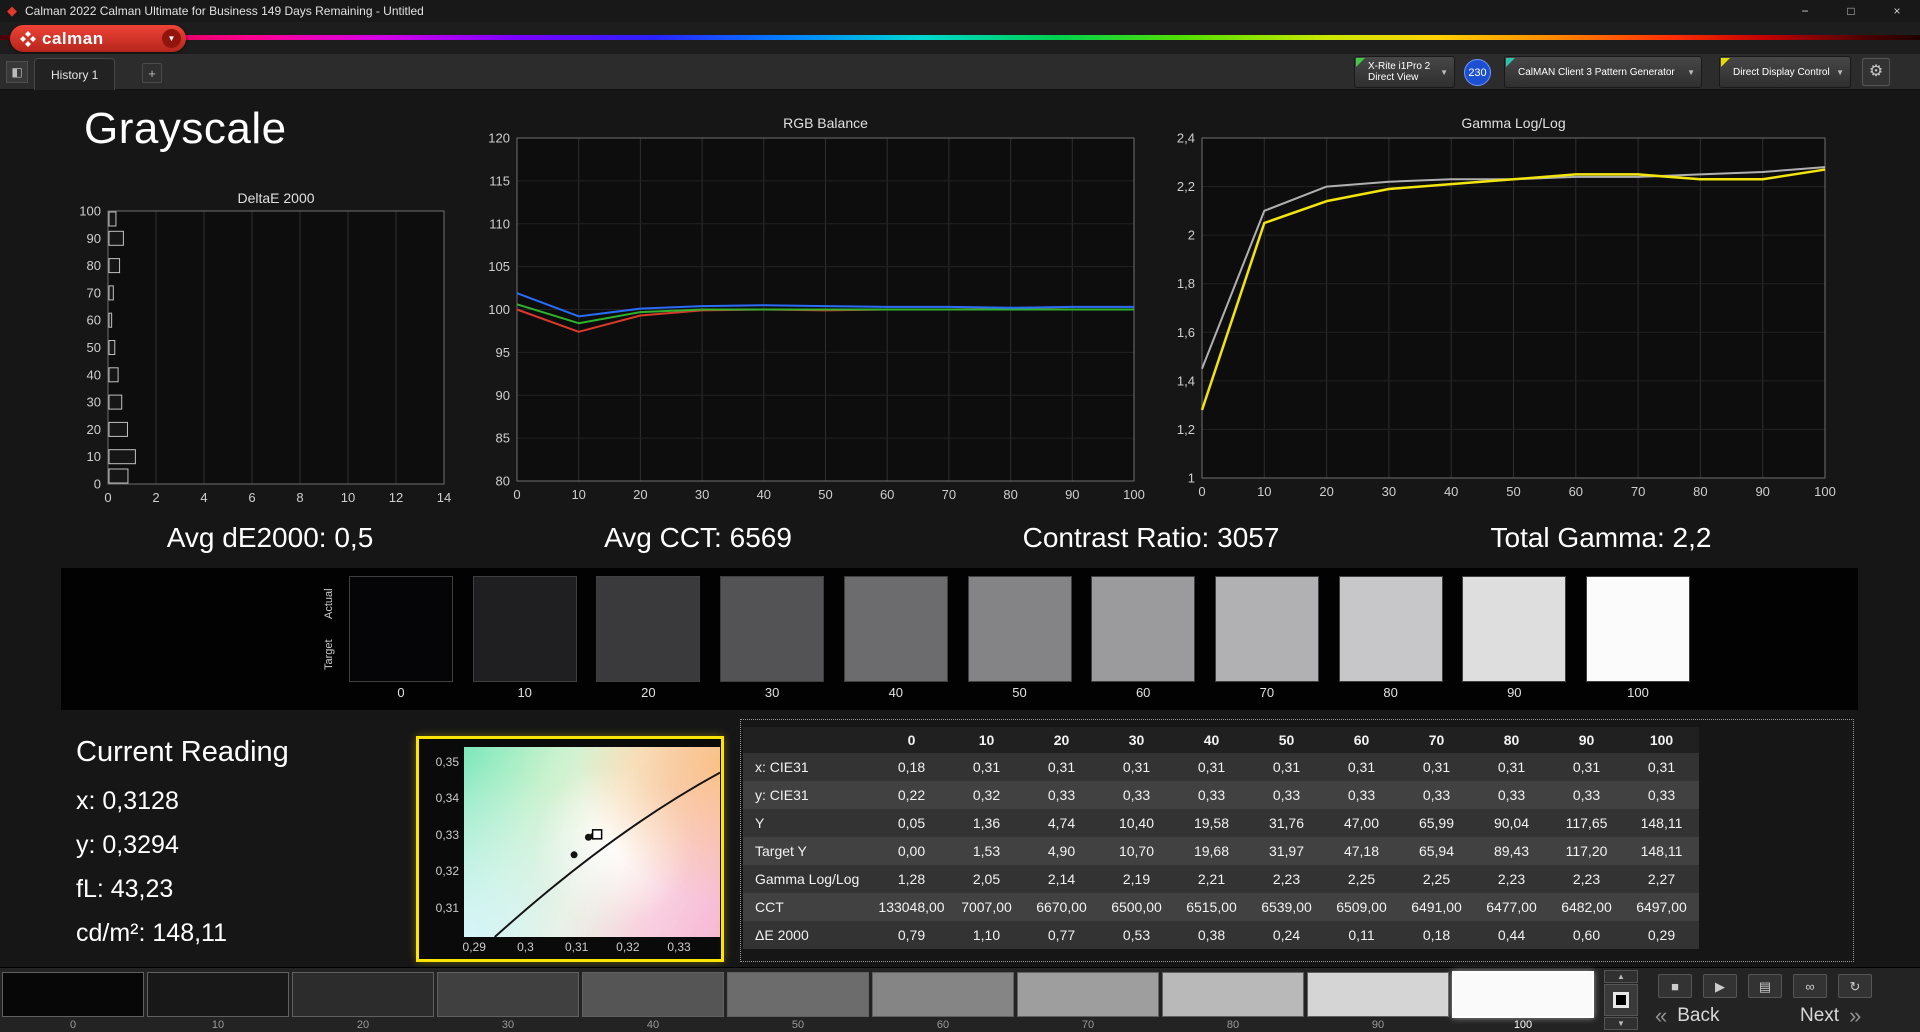 This screenshot has height=1032, width=1920. Describe the element at coordinates (1511, 823) in the screenshot. I see `table-cell: 90,04` at that location.